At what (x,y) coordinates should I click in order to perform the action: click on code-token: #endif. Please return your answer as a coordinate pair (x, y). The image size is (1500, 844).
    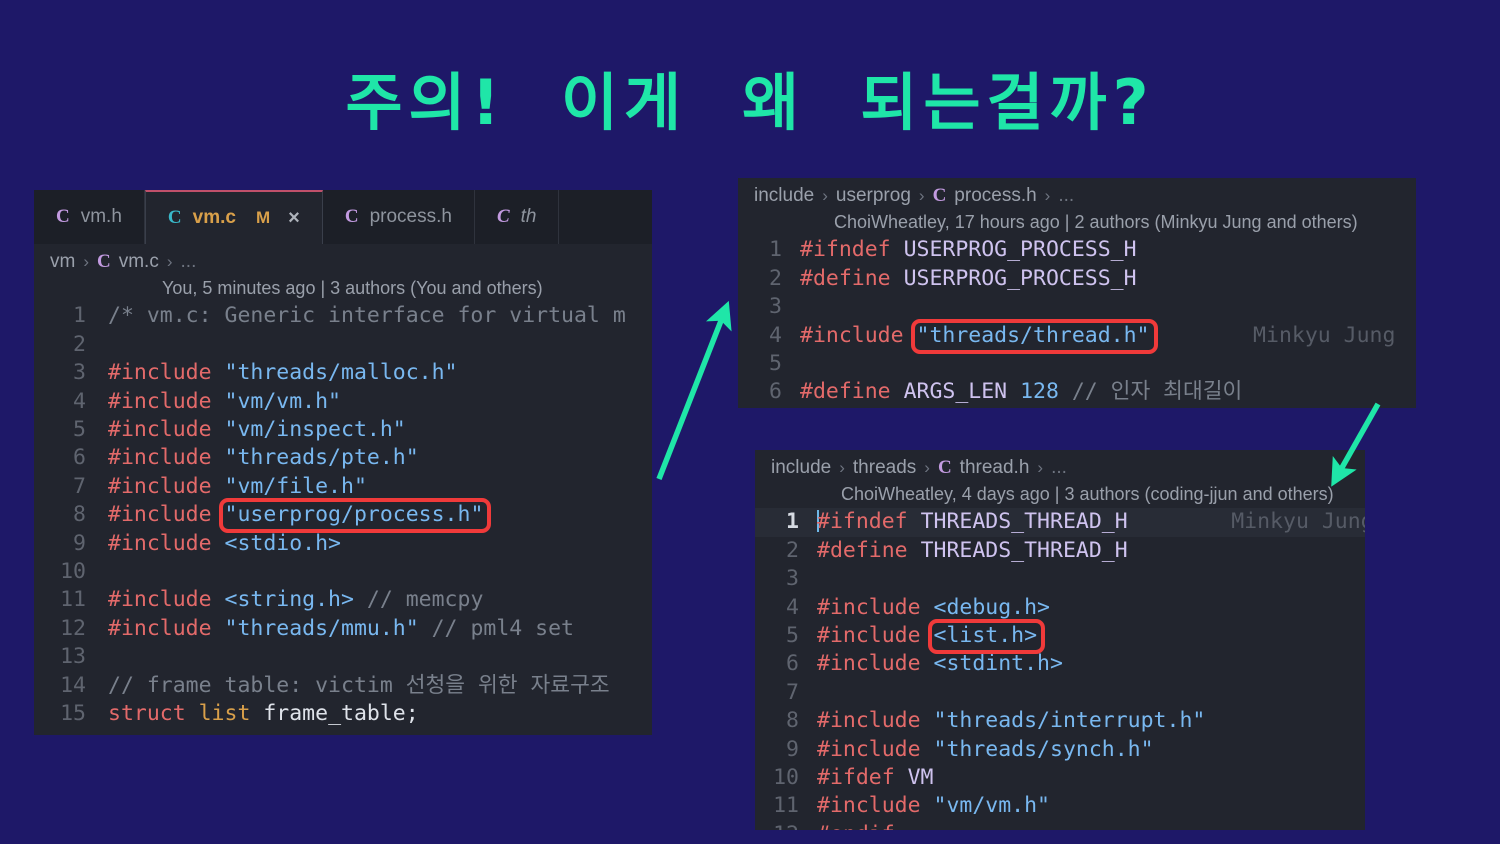
    Looking at the image, I should click on (856, 826).